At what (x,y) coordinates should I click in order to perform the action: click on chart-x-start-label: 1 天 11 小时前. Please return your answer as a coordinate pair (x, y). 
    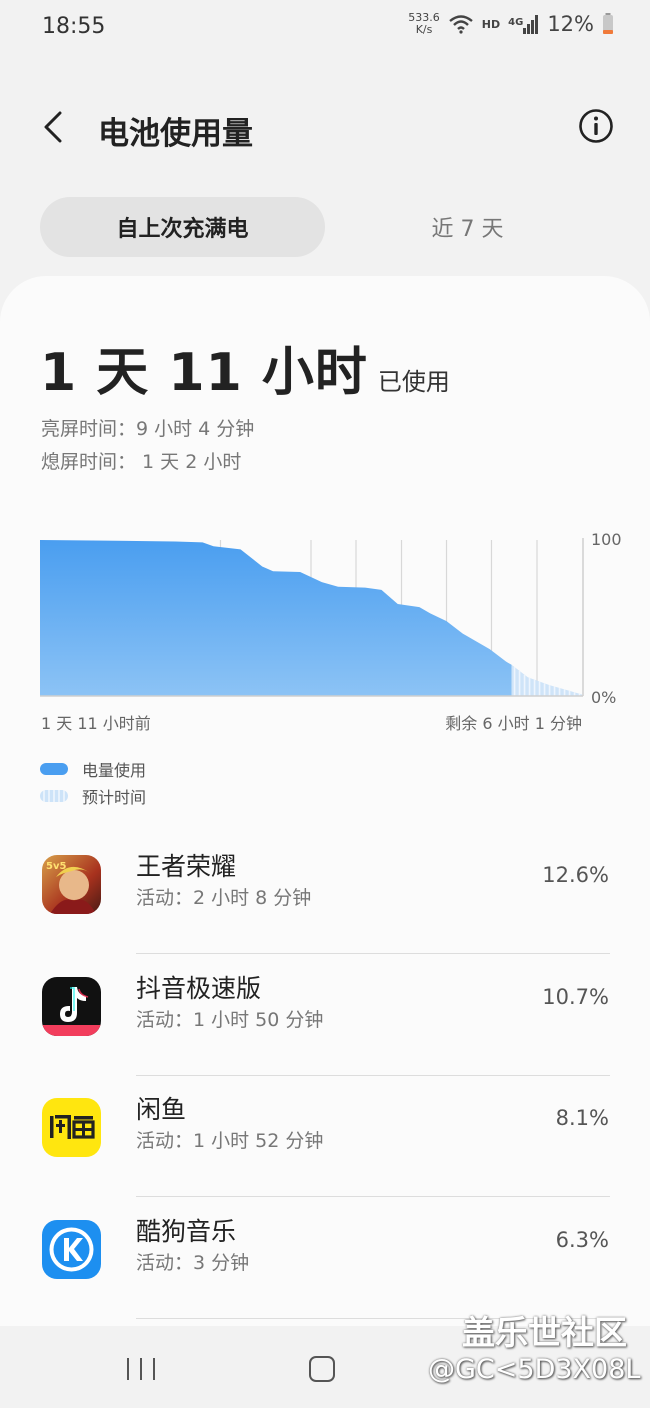
    Looking at the image, I should click on (96, 723).